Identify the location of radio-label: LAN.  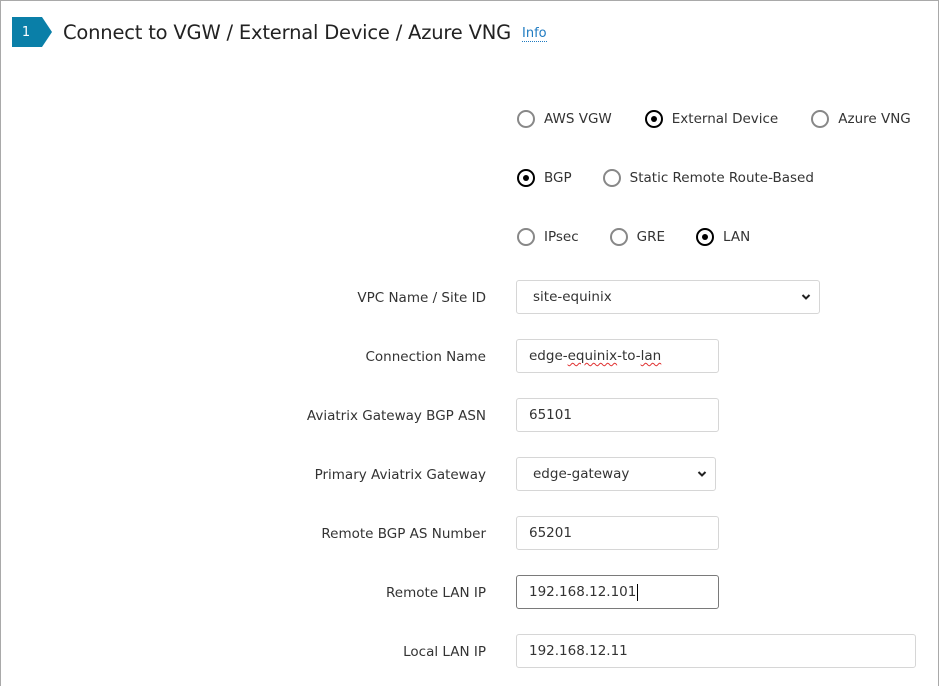
(737, 237).